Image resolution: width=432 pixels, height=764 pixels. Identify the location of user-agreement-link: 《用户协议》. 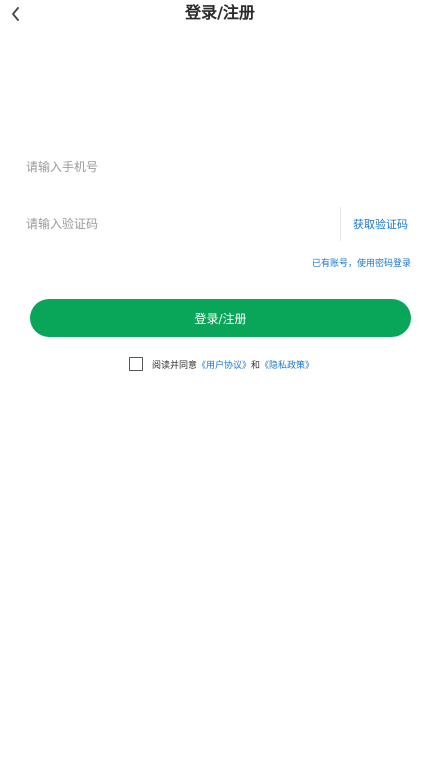
(224, 364).